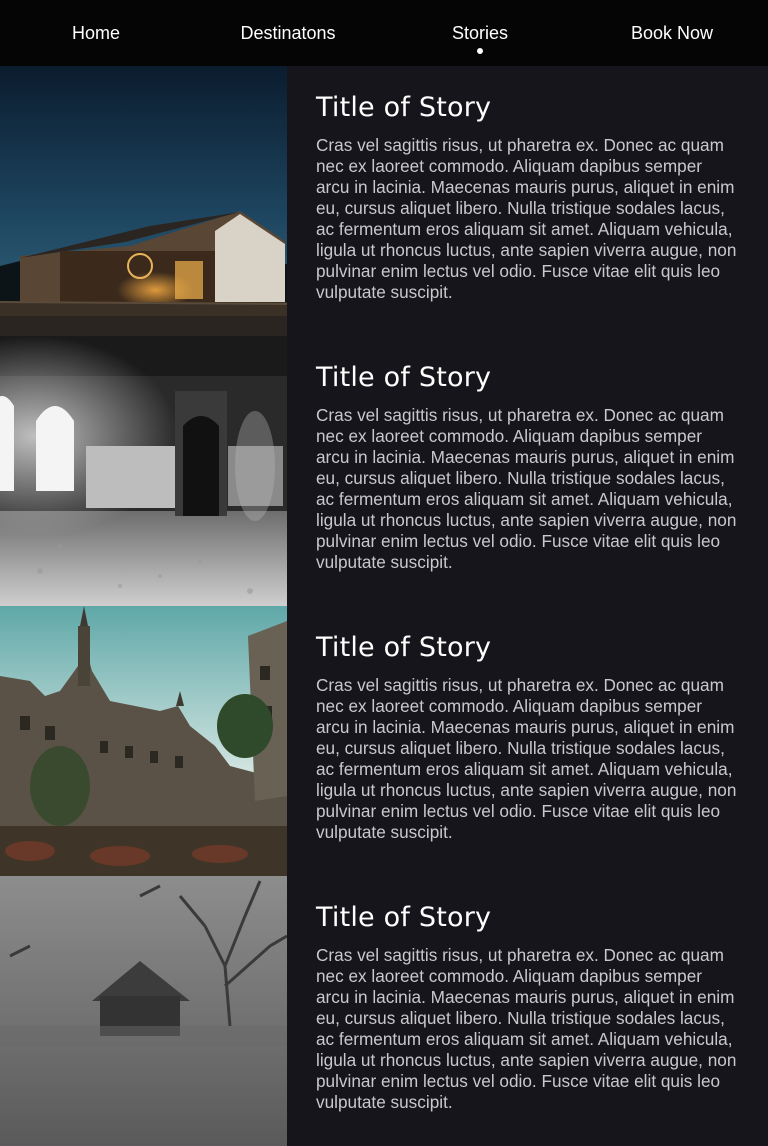 This screenshot has height=1146, width=768. I want to click on active-indicator-dot, so click(480, 51).